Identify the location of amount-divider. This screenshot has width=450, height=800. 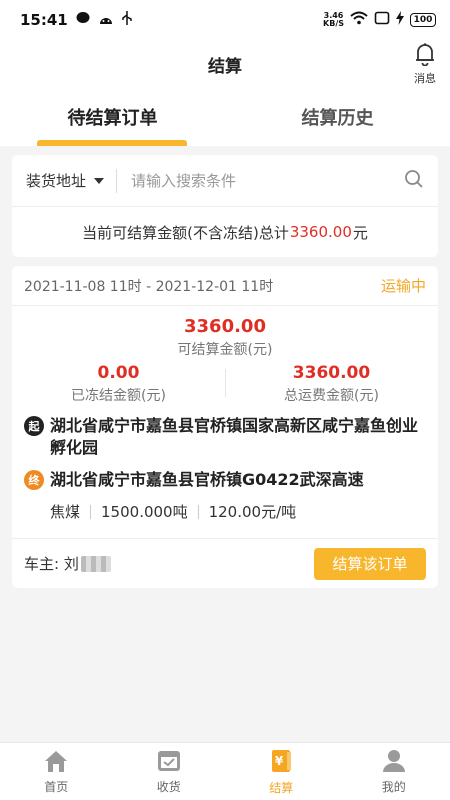
(225, 383).